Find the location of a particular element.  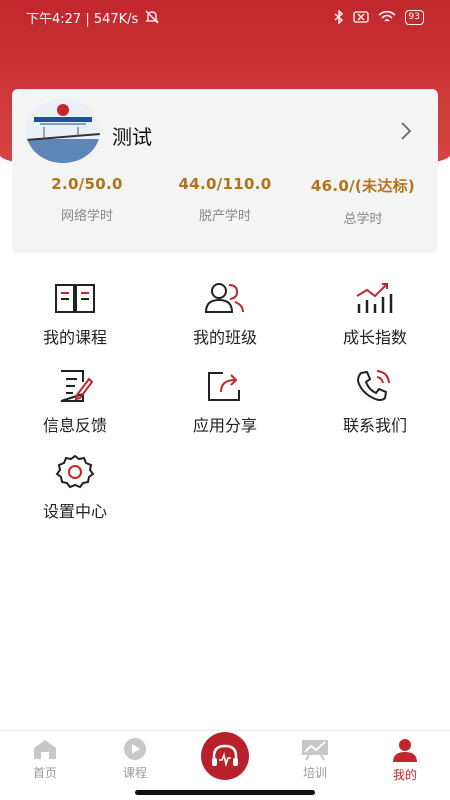

tab-mine: 我的 is located at coordinates (405, 760).